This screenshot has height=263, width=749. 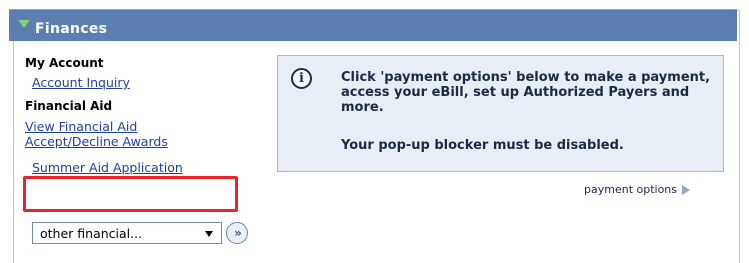 What do you see at coordinates (24, 23) in the screenshot?
I see `collapse-triangle-icon` at bounding box center [24, 23].